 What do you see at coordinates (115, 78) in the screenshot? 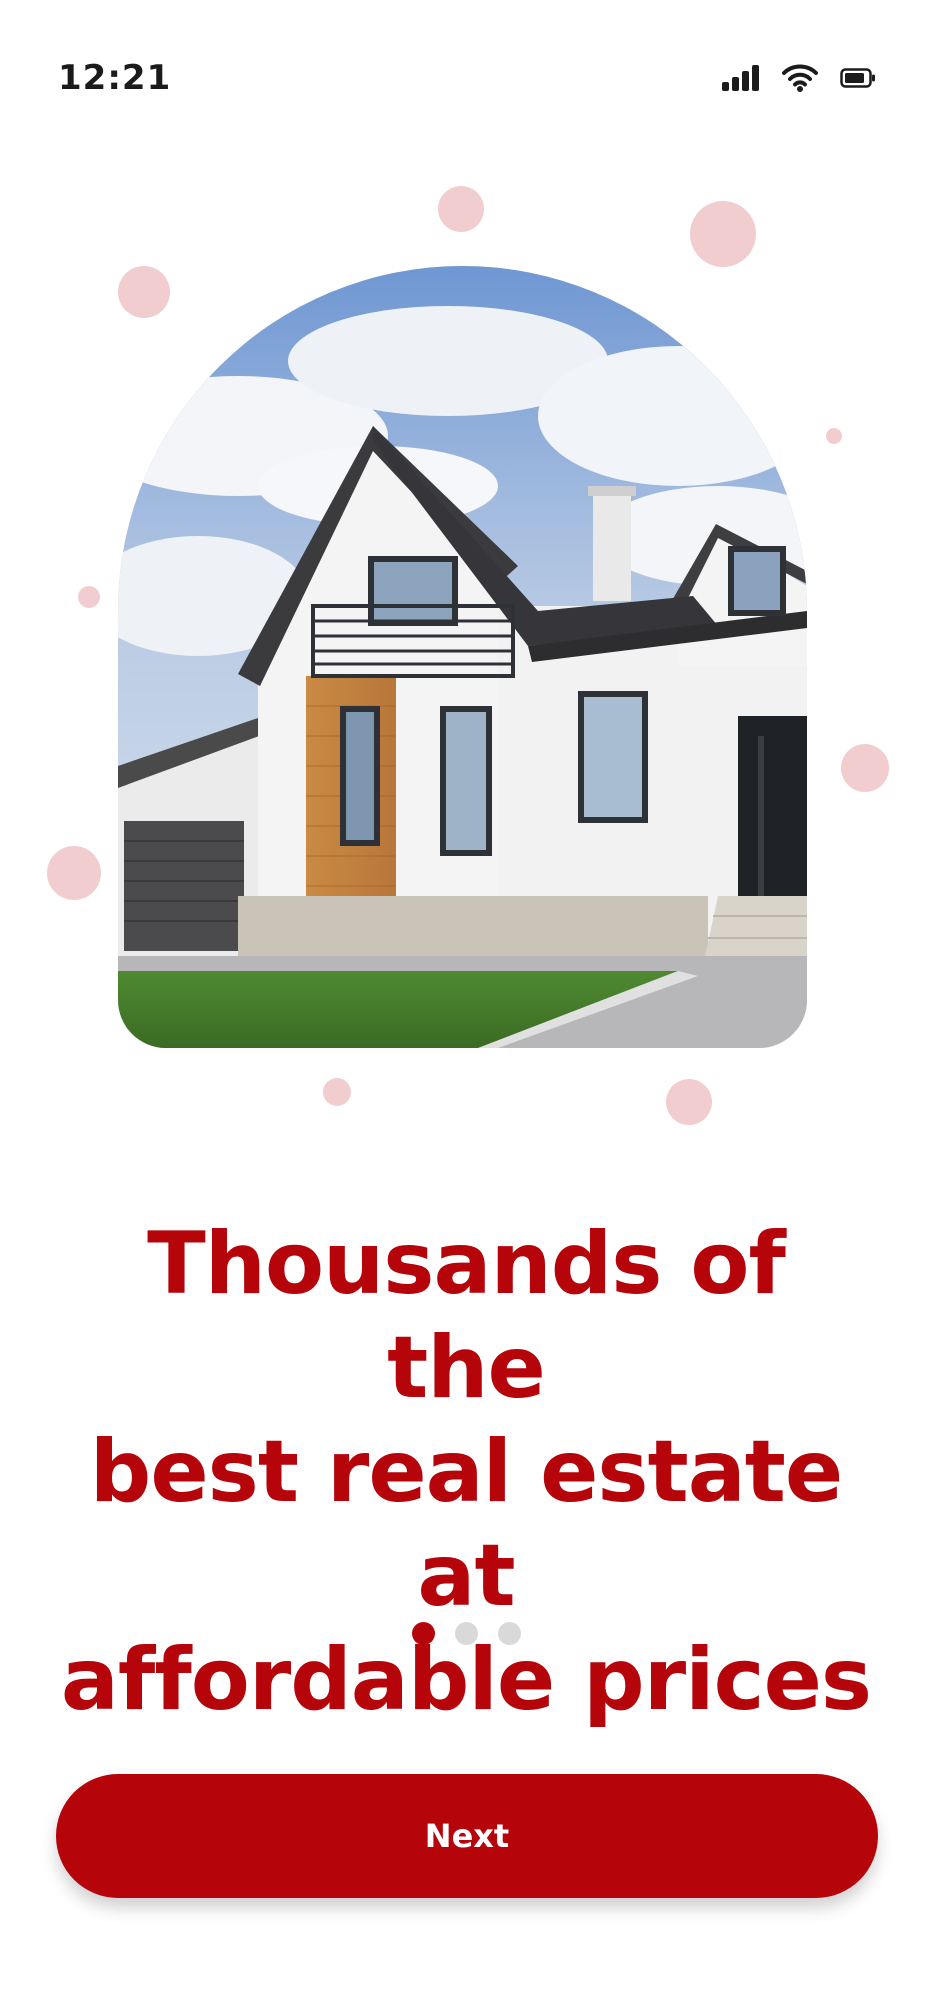
I see `status-time: 12:21` at bounding box center [115, 78].